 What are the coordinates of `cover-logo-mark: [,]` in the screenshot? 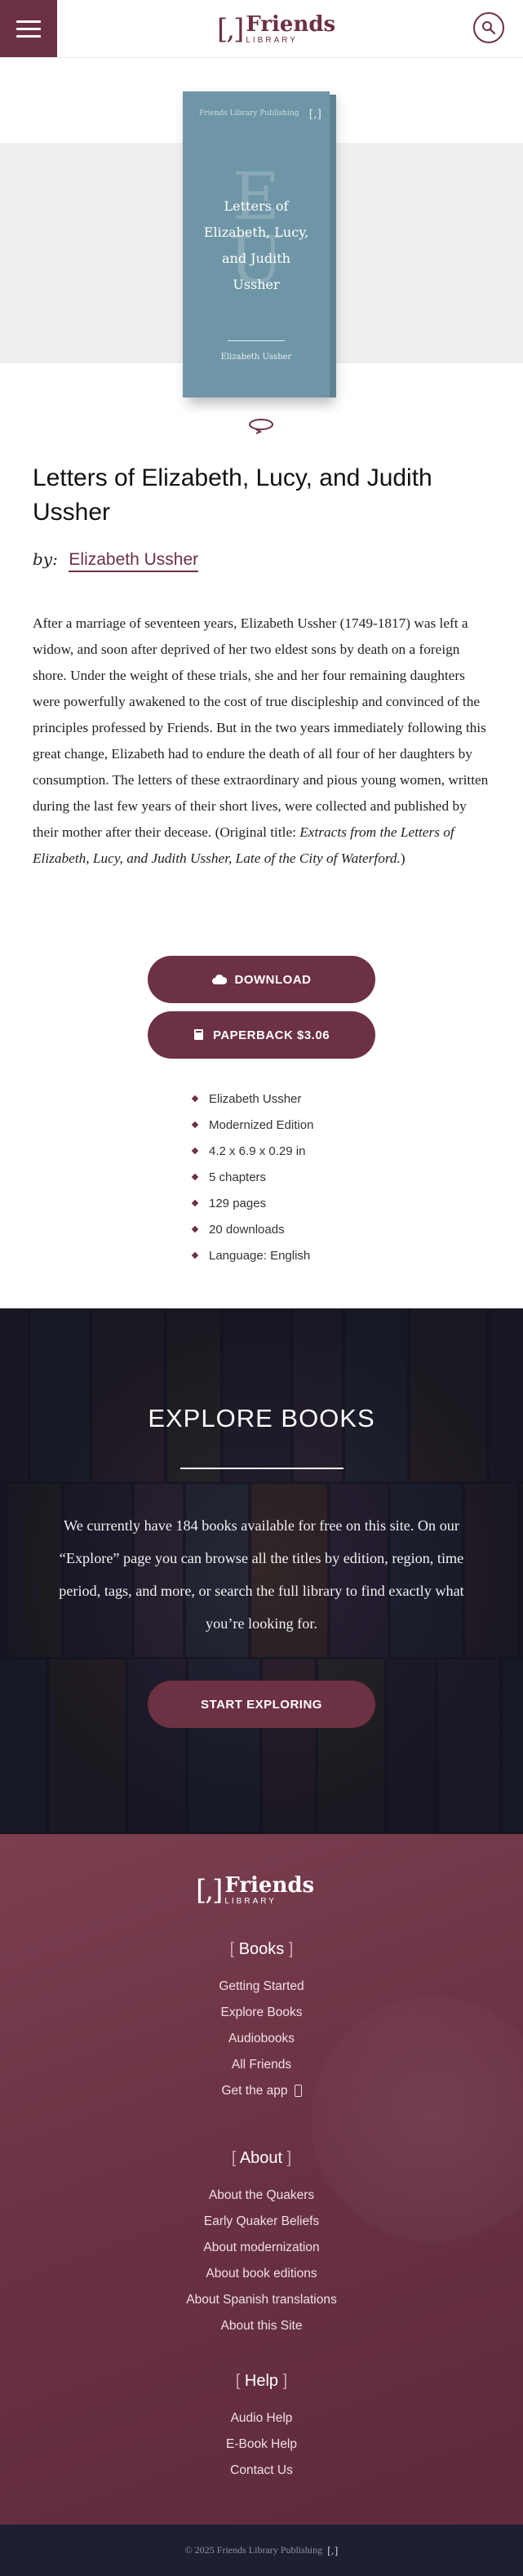 It's located at (314, 114).